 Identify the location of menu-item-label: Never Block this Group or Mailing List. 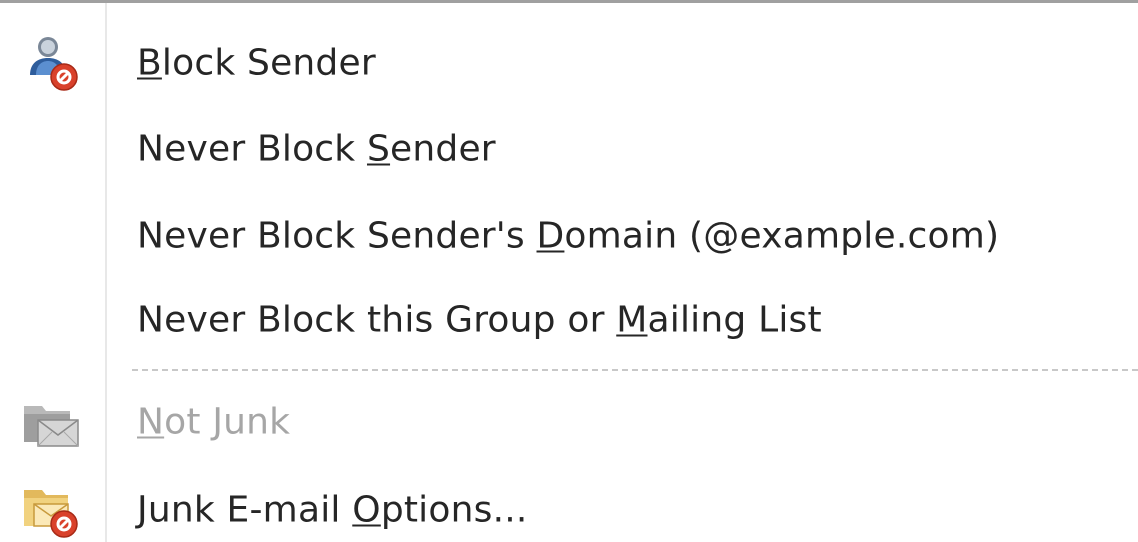
(479, 320).